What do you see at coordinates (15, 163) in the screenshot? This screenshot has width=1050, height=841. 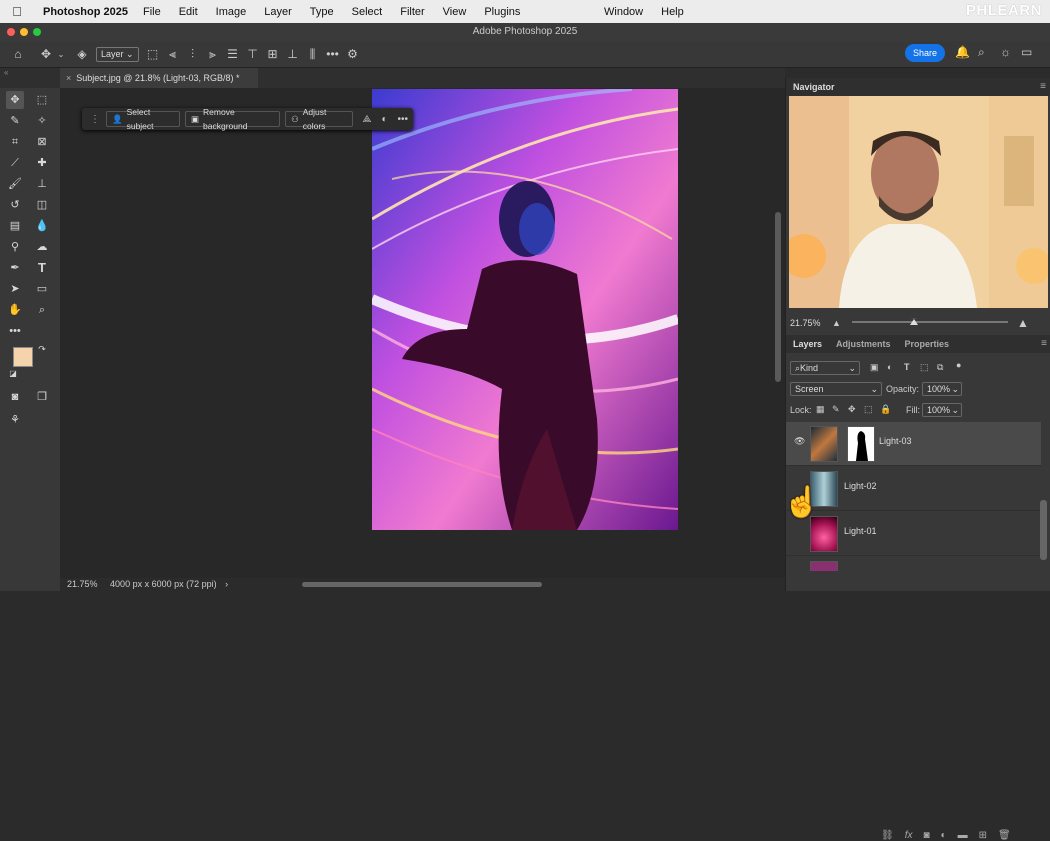 I see `eyedropper-icon: ⟋` at bounding box center [15, 163].